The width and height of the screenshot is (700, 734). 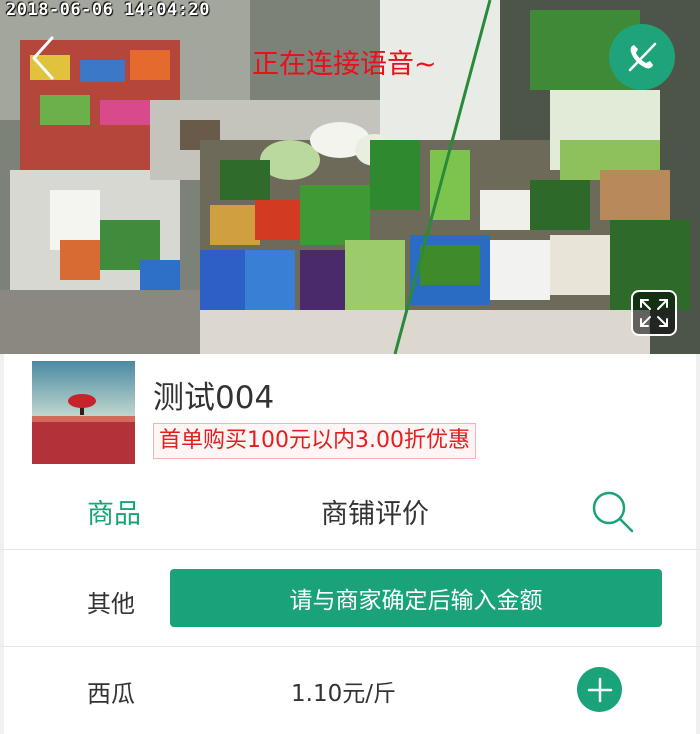 What do you see at coordinates (108, 10) in the screenshot?
I see `video-timestamp: 2018-06-06 14:04:20` at bounding box center [108, 10].